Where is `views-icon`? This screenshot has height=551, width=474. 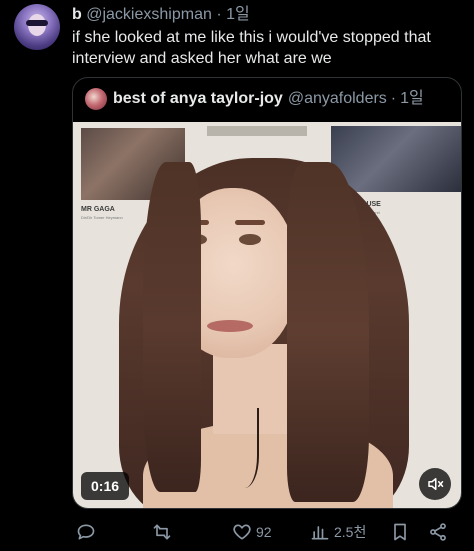 views-icon is located at coordinates (320, 533).